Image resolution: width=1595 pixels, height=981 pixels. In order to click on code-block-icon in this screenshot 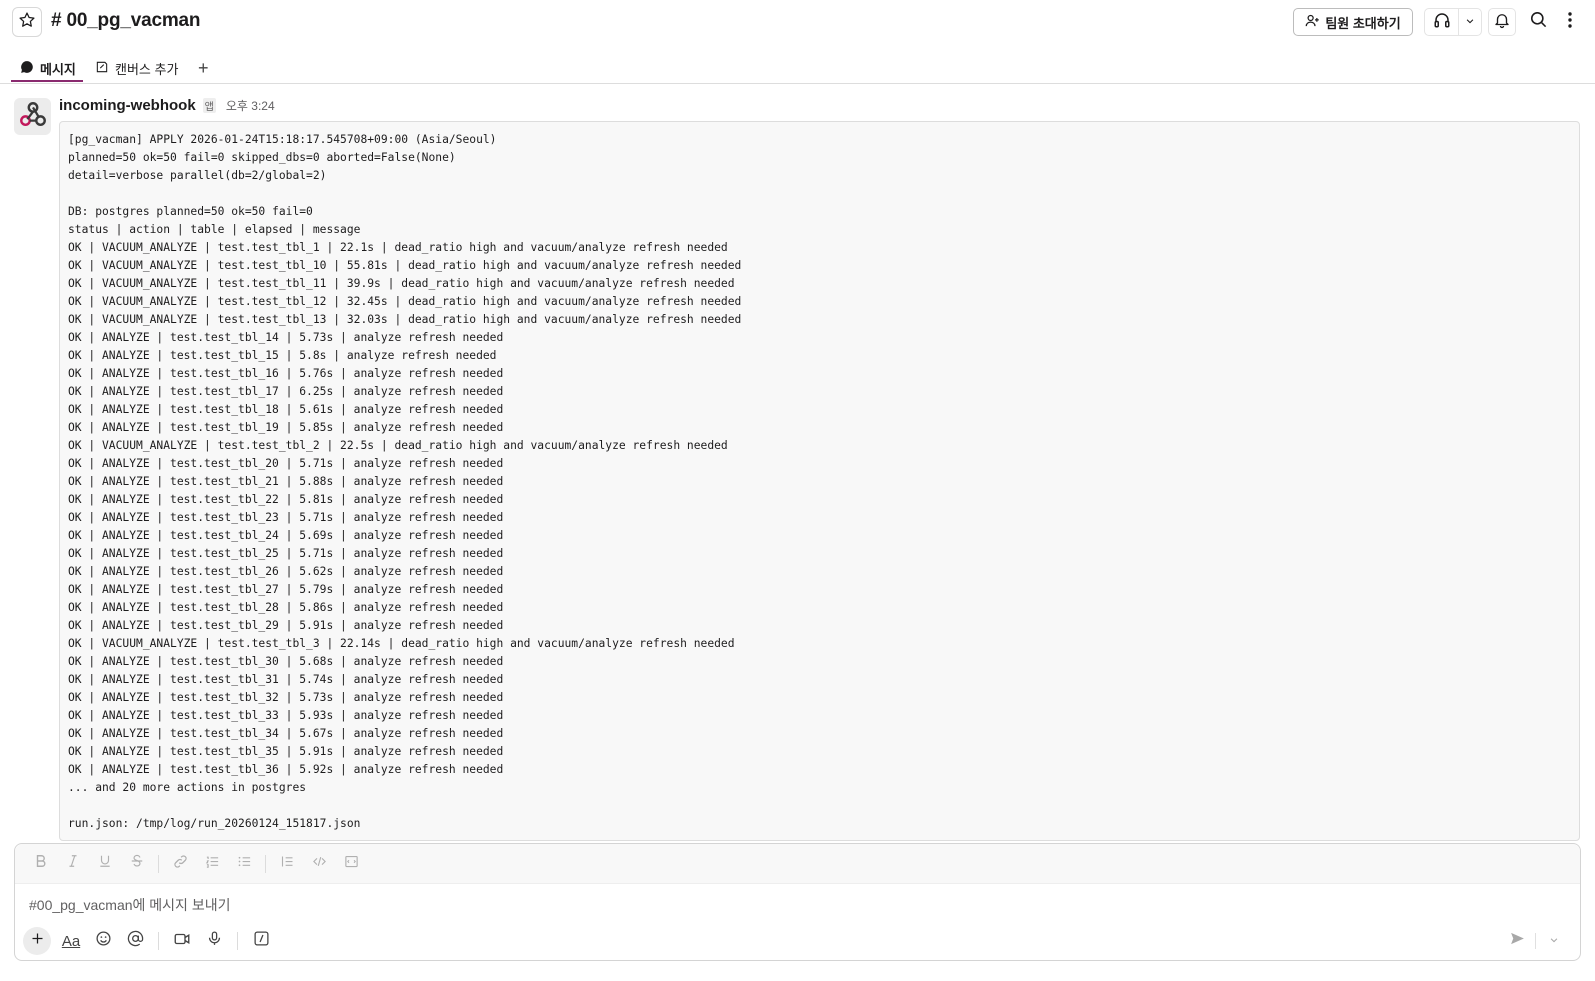, I will do `click(351, 864)`.